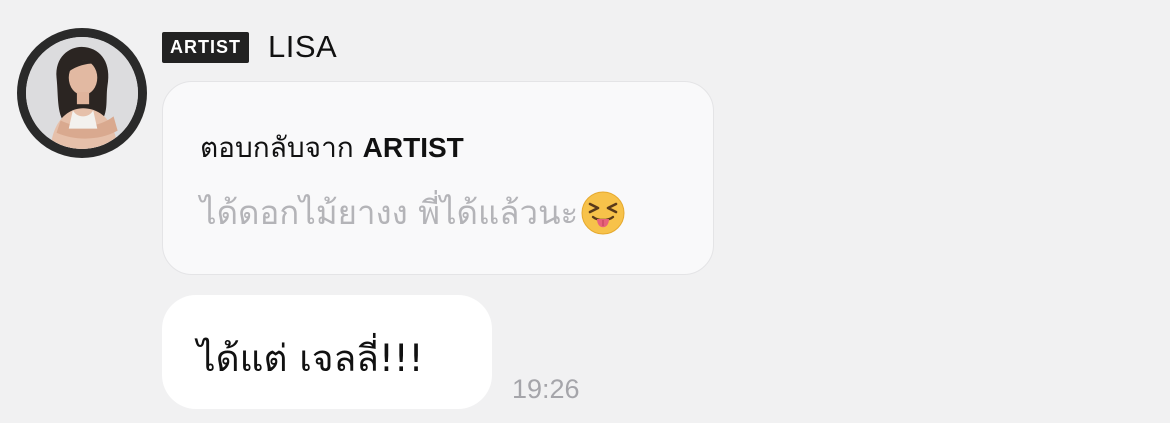  Describe the element at coordinates (277, 147) in the screenshot. I see `reply-label-prefix: ตอบกลับจาก` at that location.